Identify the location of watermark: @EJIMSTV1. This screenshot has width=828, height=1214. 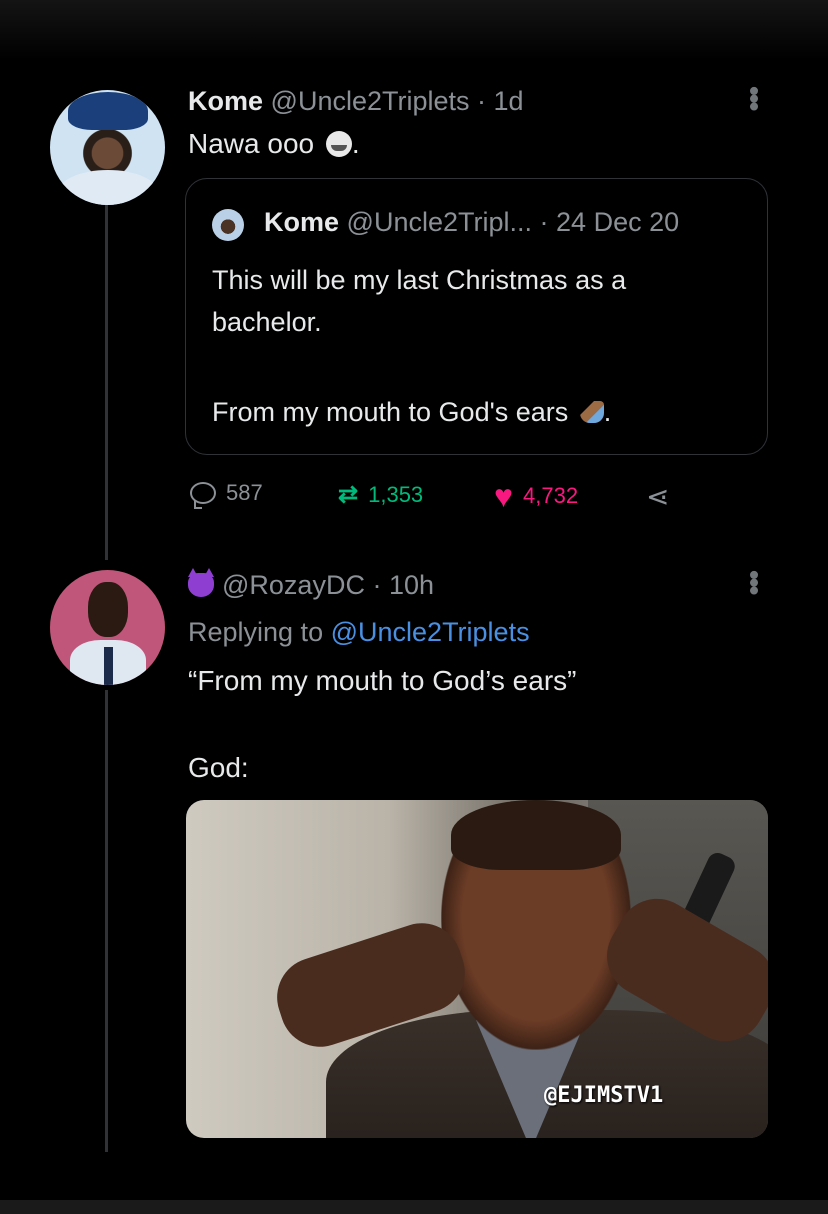
(604, 1095).